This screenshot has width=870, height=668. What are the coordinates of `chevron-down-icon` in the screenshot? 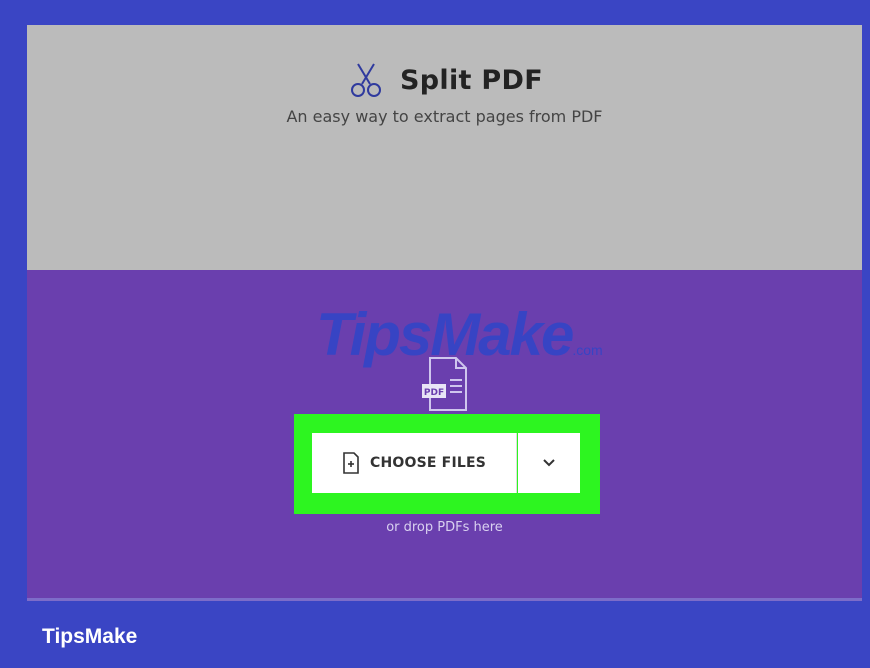 It's located at (549, 463).